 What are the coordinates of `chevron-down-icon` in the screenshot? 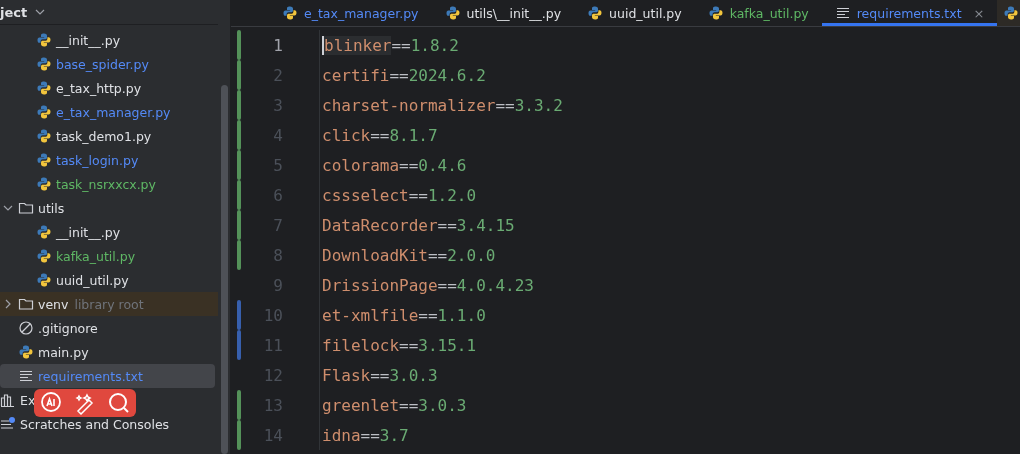 It's located at (40, 12).